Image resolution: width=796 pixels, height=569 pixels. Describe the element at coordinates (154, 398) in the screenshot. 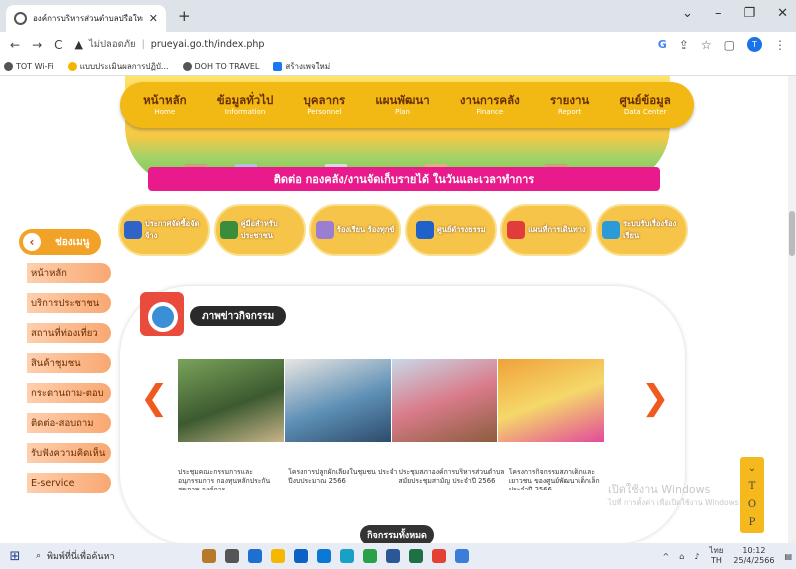

I see `carousel-prev-icon: ❮` at that location.